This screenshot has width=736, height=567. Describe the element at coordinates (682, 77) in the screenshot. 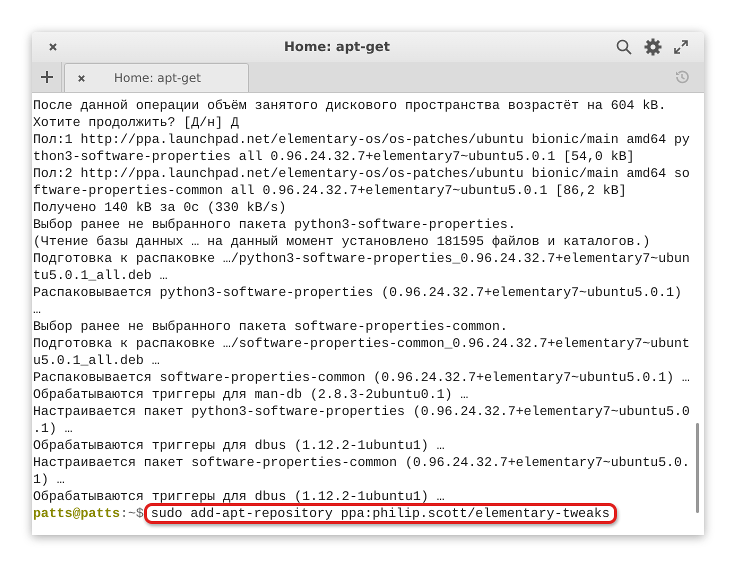

I see `history-icon` at that location.